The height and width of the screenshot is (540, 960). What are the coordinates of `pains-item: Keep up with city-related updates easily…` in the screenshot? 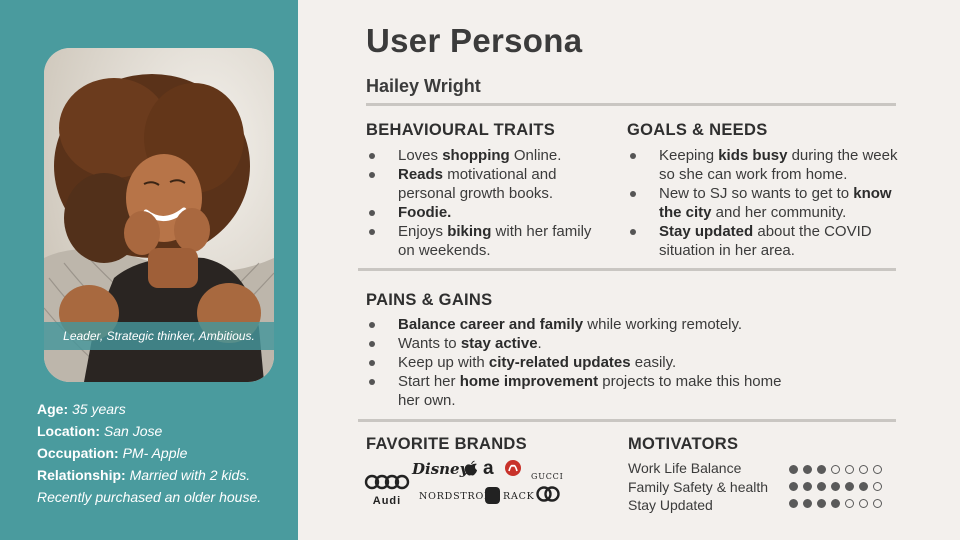 It's located at (586, 362).